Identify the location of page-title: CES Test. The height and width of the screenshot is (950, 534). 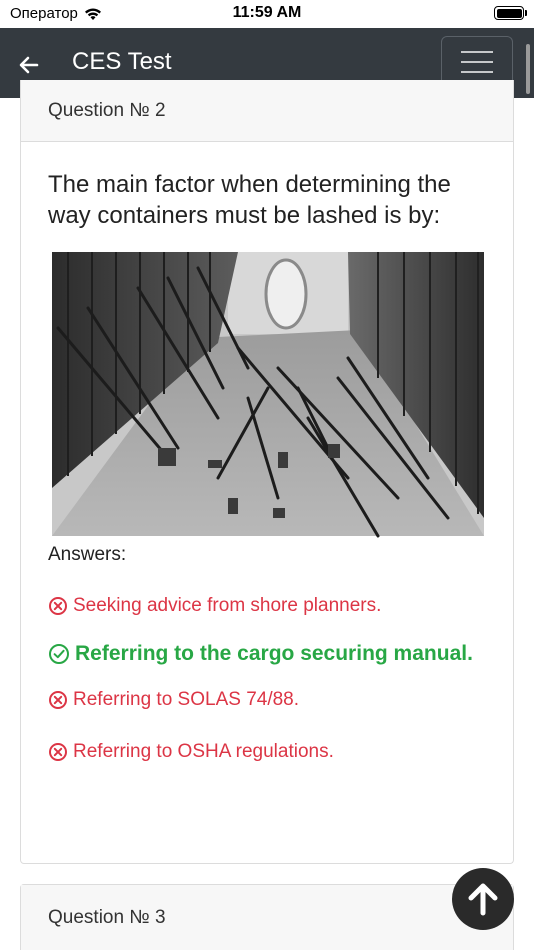
(122, 61).